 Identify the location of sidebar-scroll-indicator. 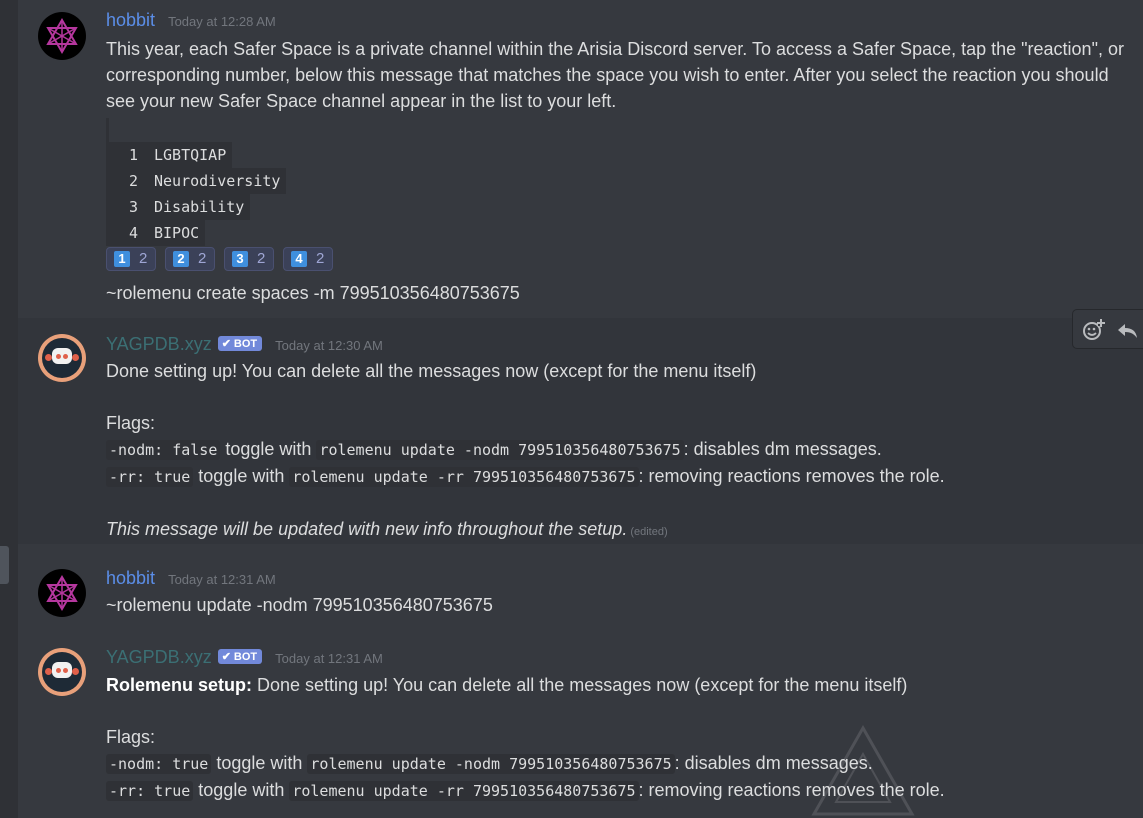
(4, 565).